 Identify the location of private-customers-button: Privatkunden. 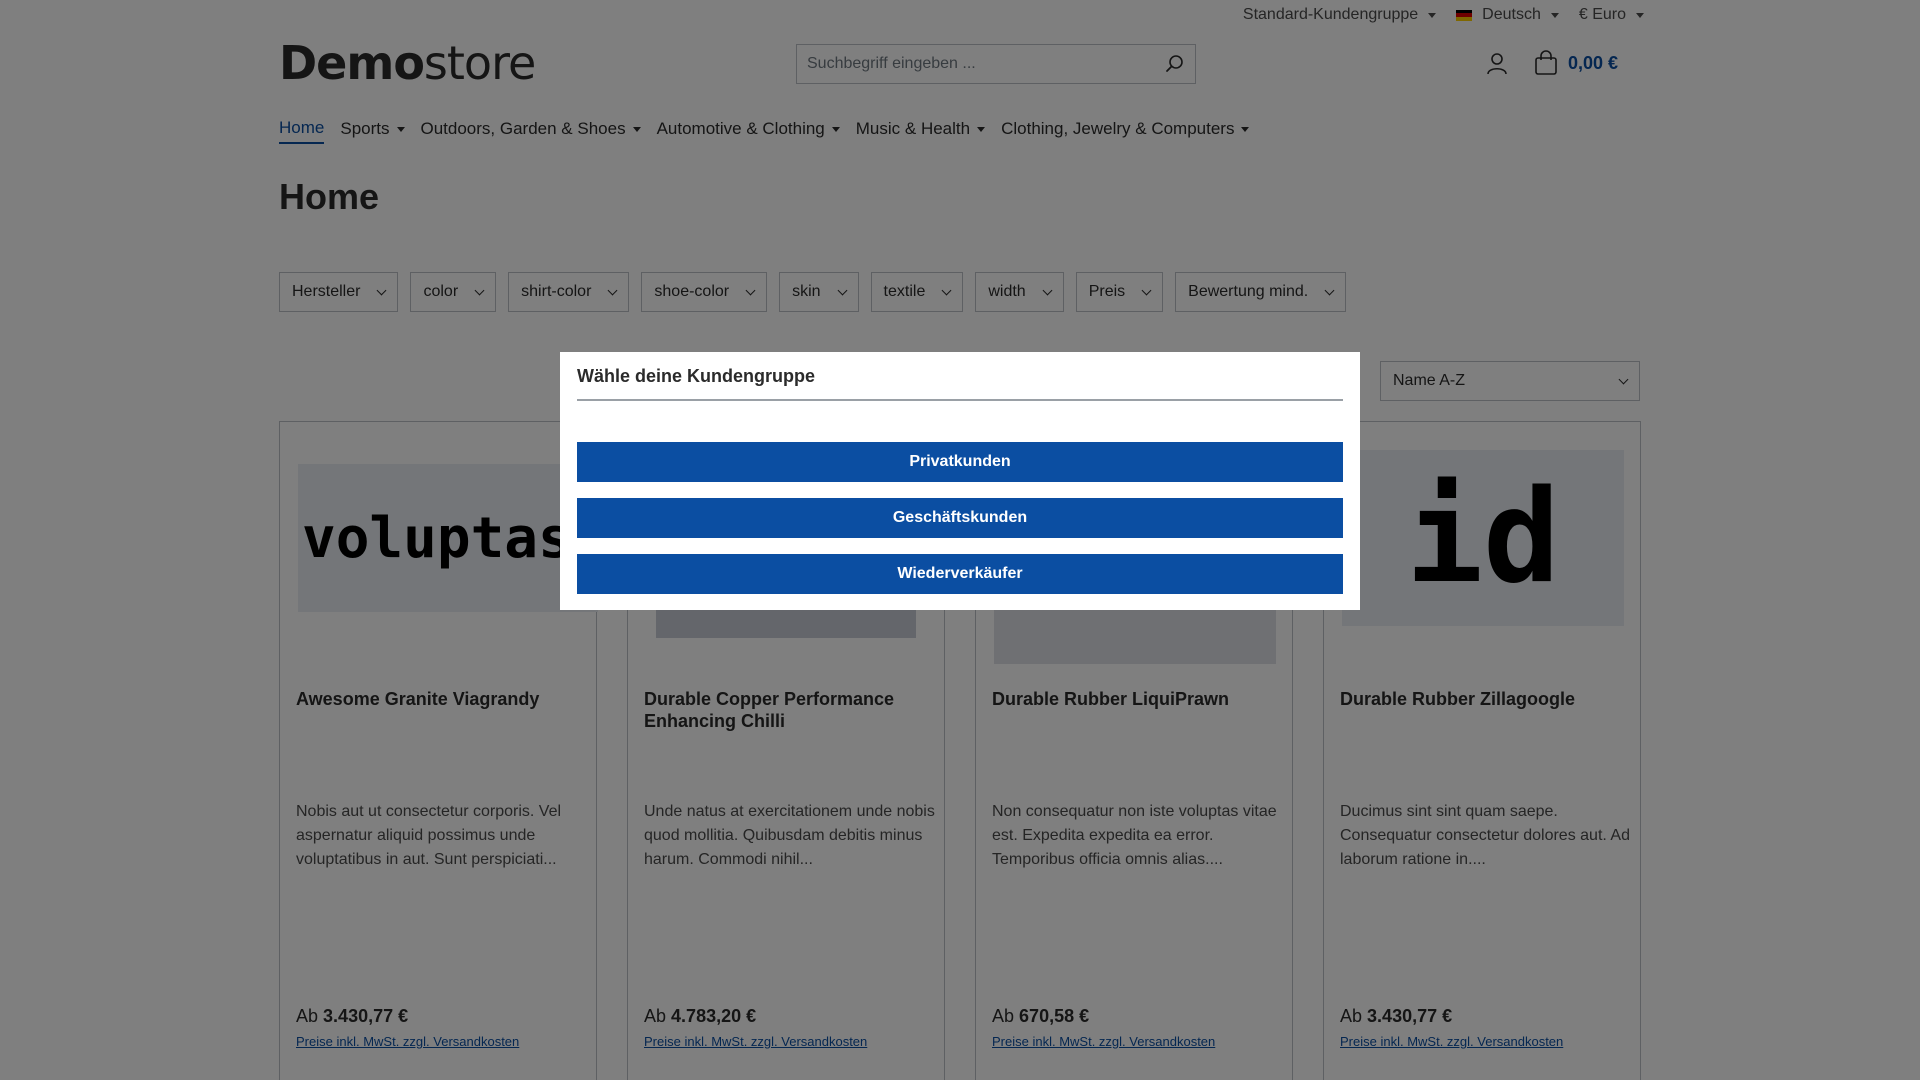
(960, 462).